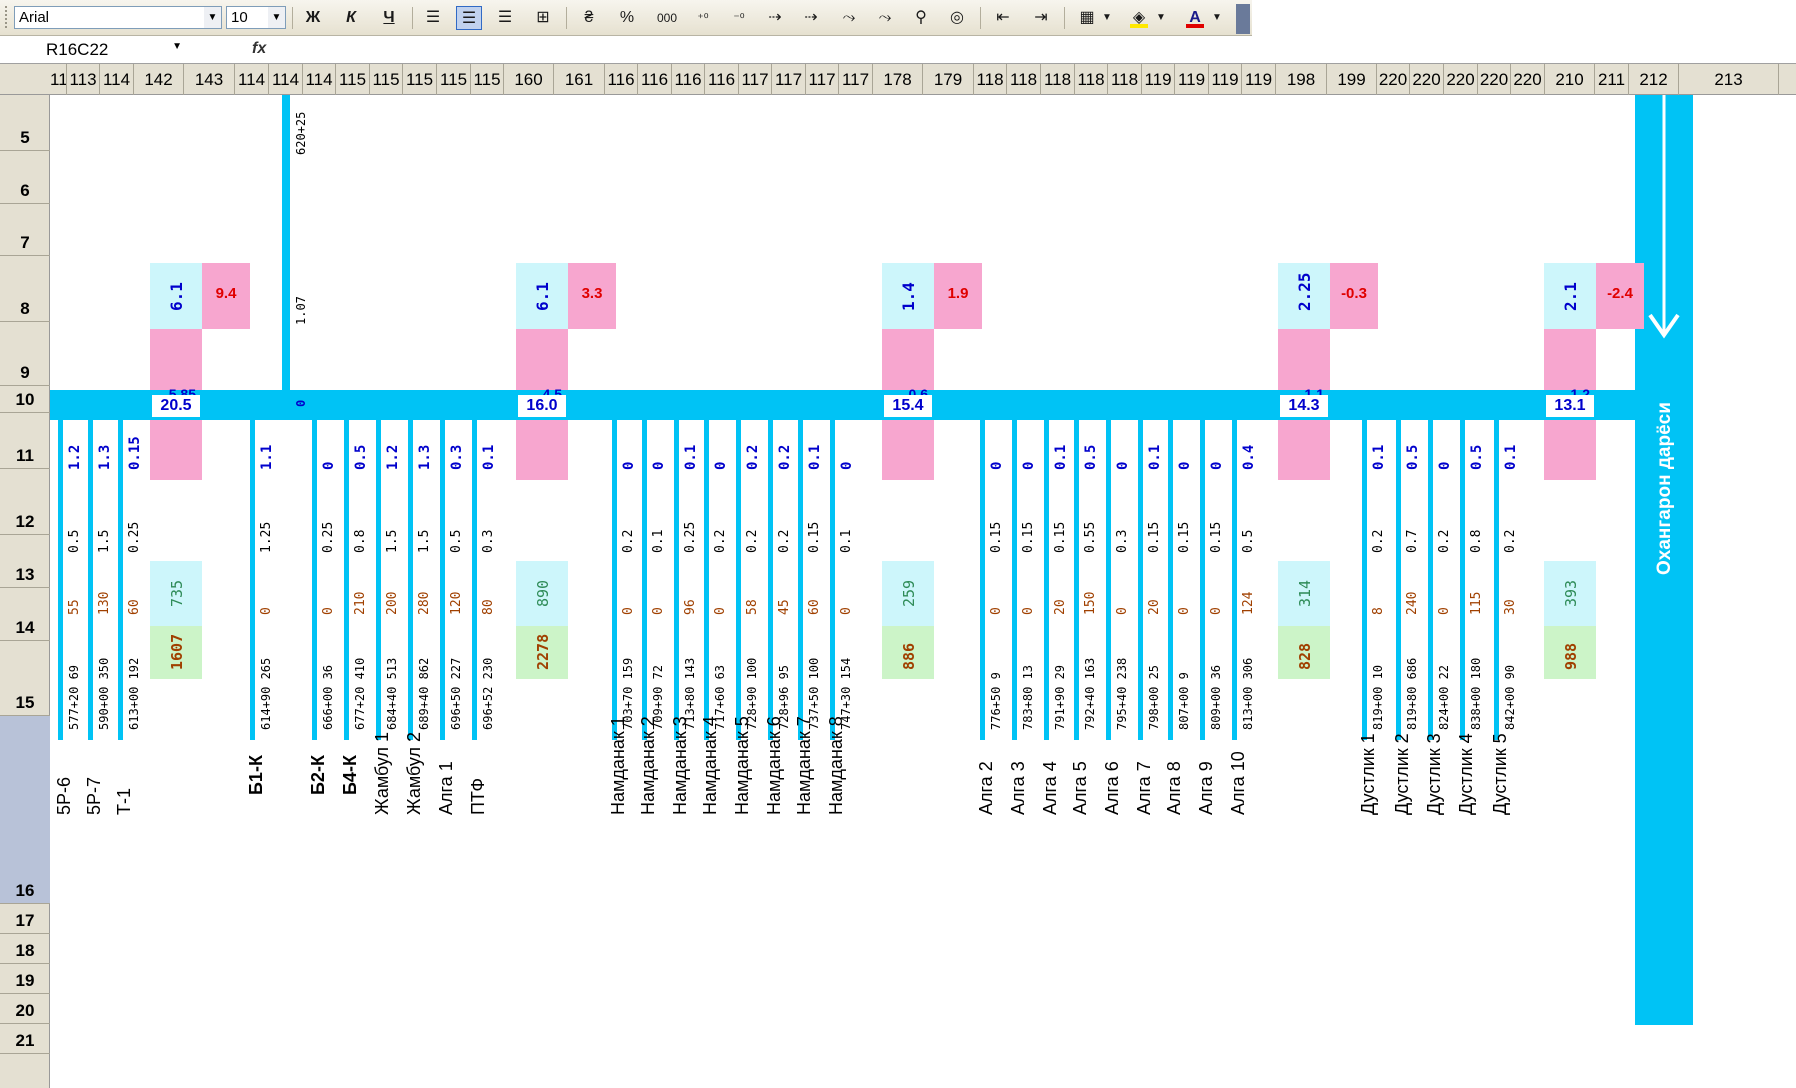  I want to click on branch-name: Алга 9, so click(1206, 788).